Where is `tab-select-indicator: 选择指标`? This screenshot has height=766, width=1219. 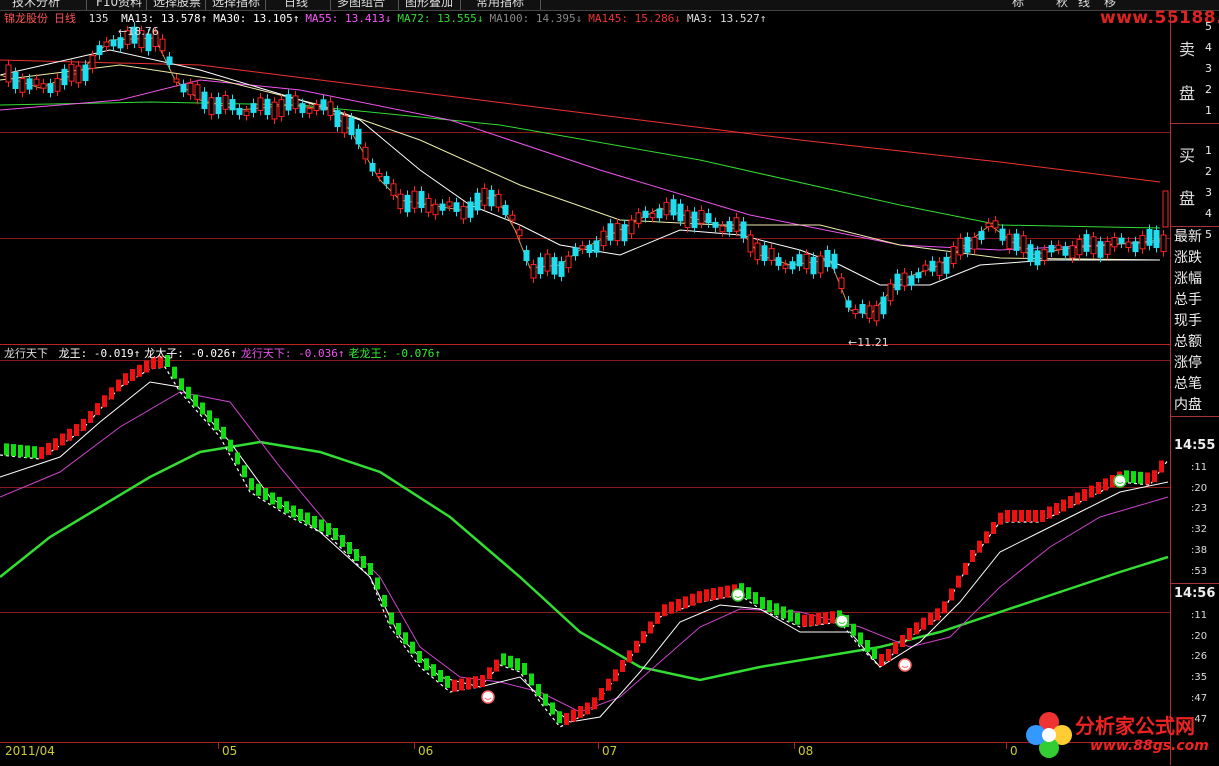
tab-select-indicator: 选择指标 is located at coordinates (236, 4).